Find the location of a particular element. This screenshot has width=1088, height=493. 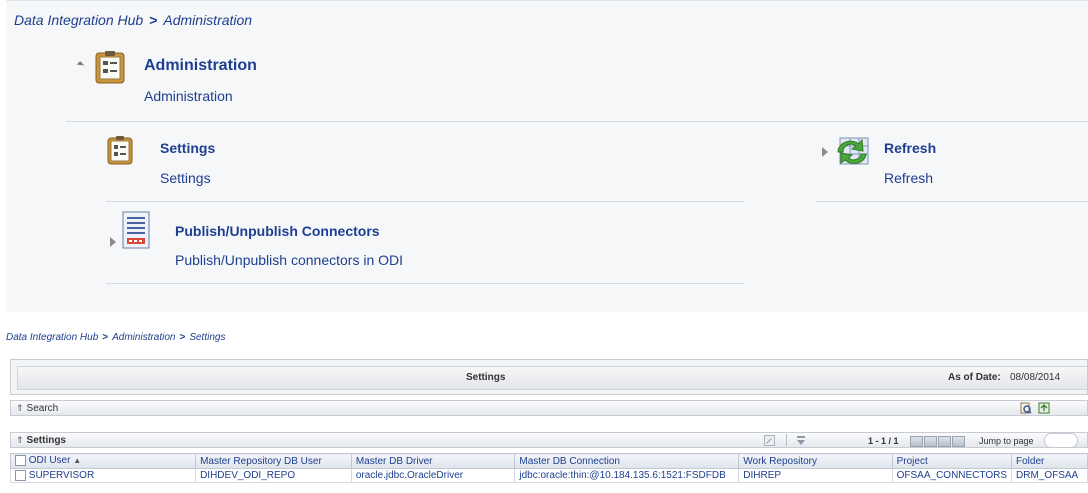

cell-master-db-driver: oracle.jdbc.OracleDriver is located at coordinates (433, 475).